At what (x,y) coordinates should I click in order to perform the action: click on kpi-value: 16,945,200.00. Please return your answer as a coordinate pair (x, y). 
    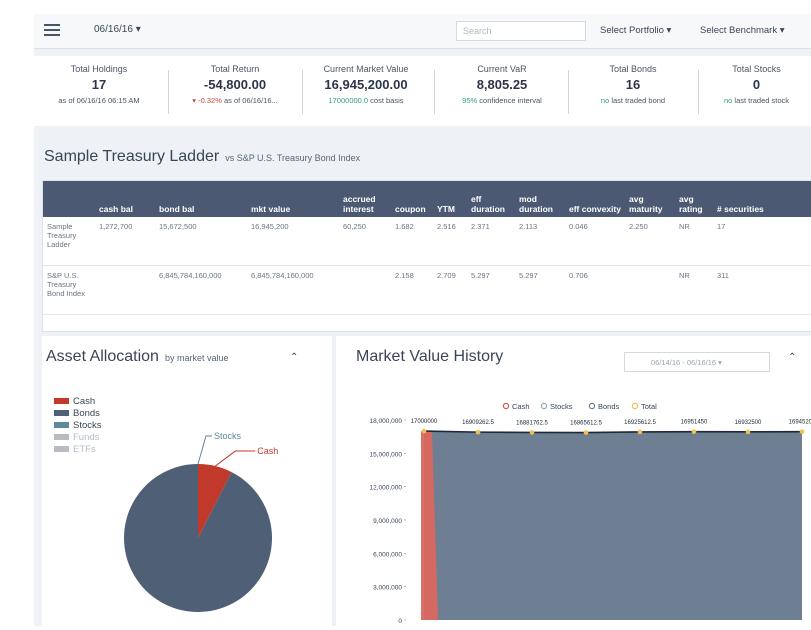
    Looking at the image, I should click on (366, 84).